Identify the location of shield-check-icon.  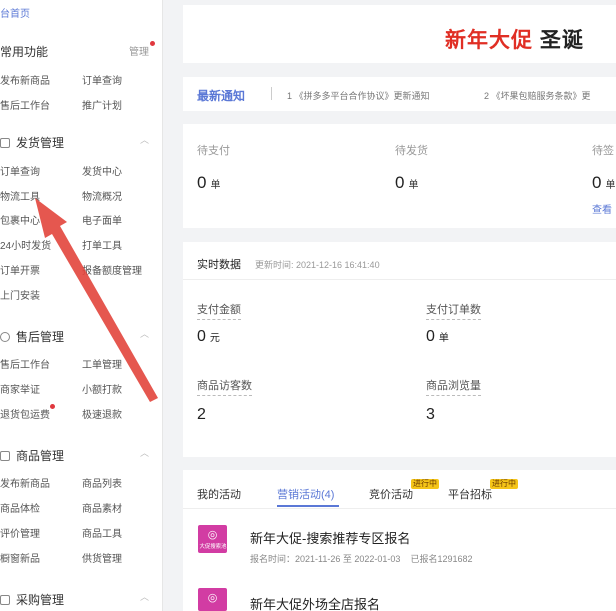
(5, 336).